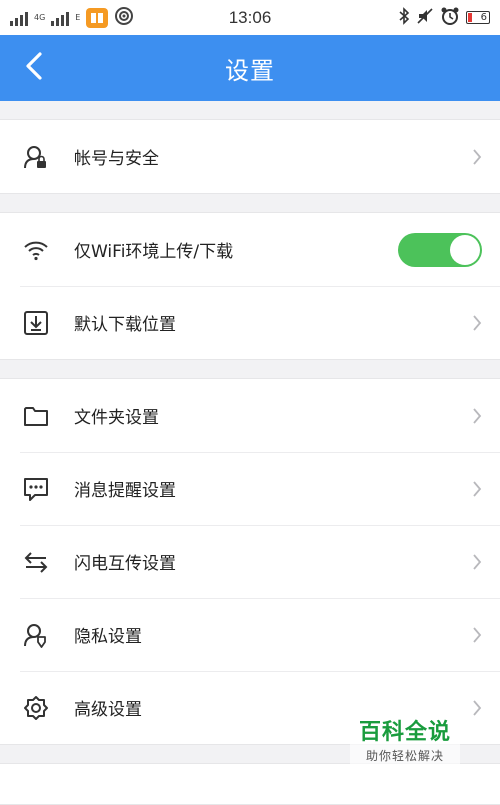 The image size is (500, 805). I want to click on wifi-only-toggle, so click(440, 249).